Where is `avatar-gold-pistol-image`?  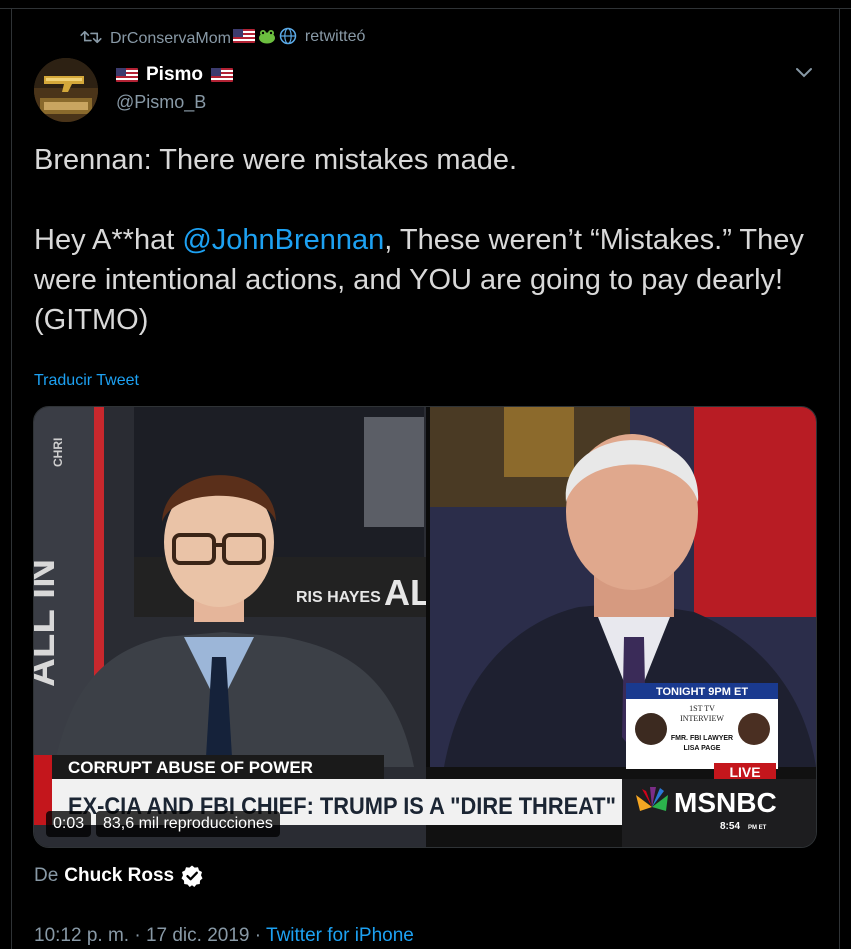
avatar-gold-pistol-image is located at coordinates (66, 90).